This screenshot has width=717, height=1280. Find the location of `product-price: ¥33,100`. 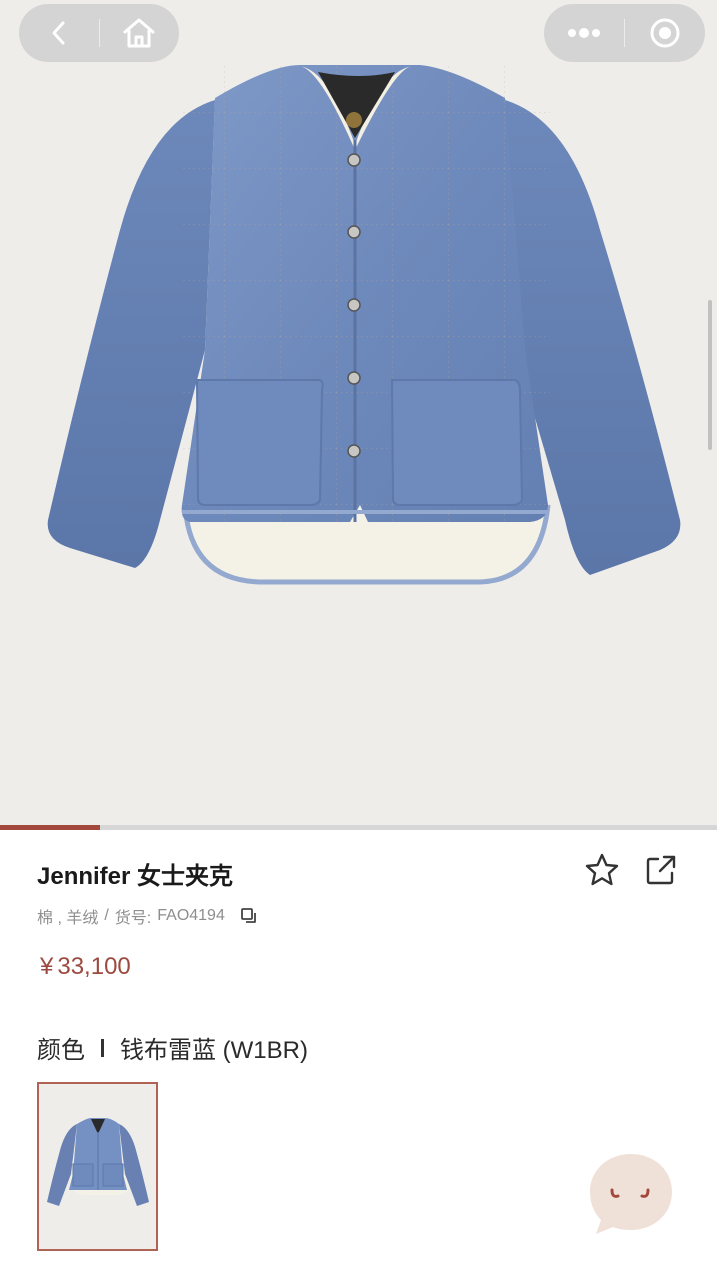

product-price: ¥33,100 is located at coordinates (85, 967).